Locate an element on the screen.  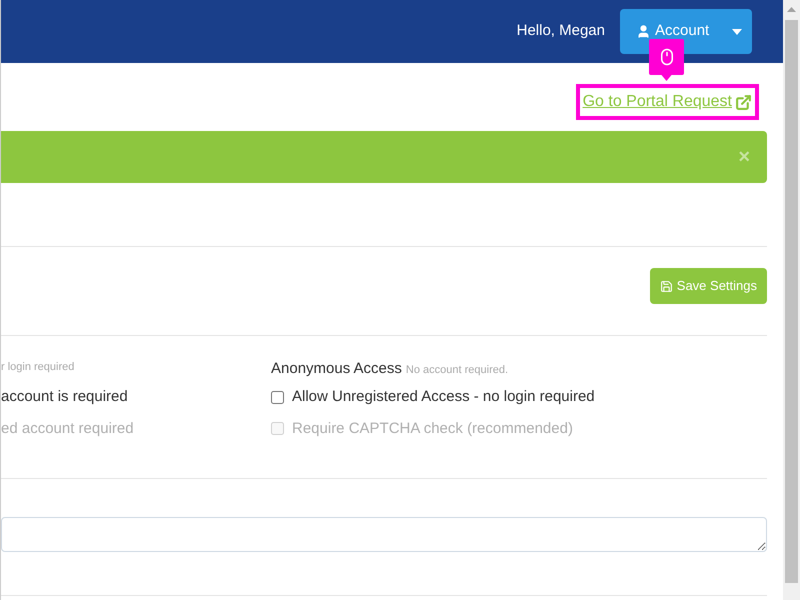
external-link-icon is located at coordinates (743, 102).